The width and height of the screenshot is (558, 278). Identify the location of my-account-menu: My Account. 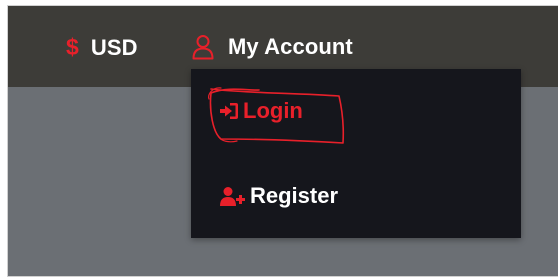
(272, 47).